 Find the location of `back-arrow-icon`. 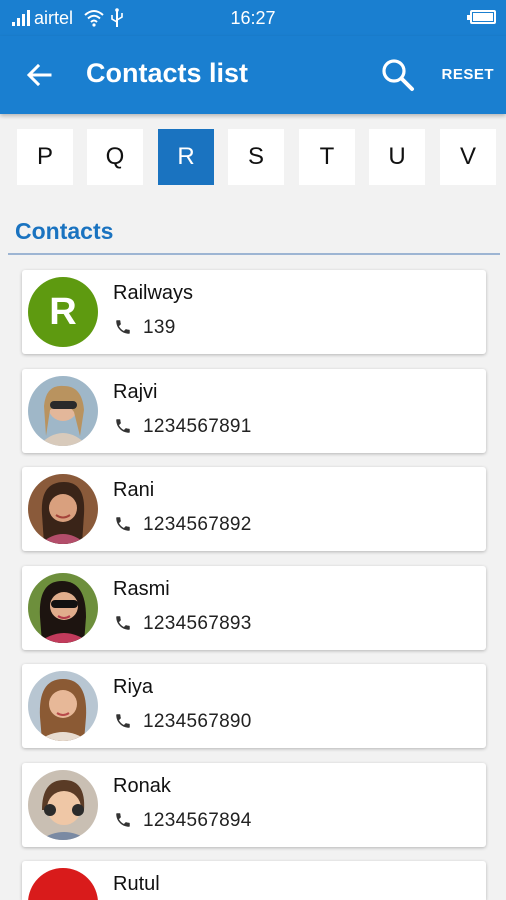

back-arrow-icon is located at coordinates (39, 75).